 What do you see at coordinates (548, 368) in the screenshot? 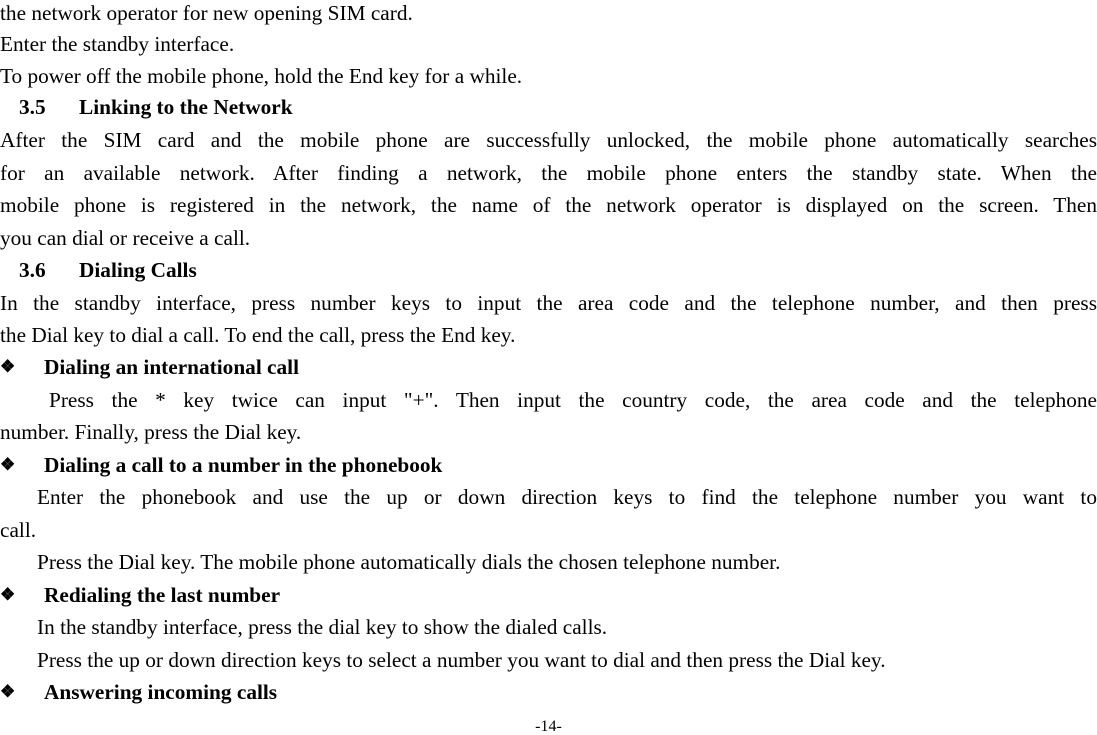
I see `bullet-heading-international: ❖ Dialing an international call` at bounding box center [548, 368].